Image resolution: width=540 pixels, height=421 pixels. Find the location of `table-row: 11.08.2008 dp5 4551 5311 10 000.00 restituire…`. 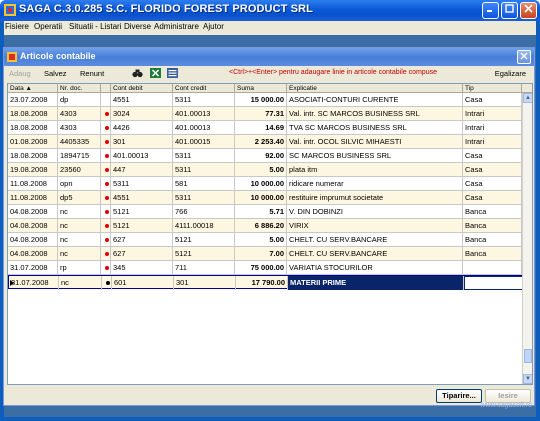

table-row: 11.08.2008 dp5 4551 5311 10 000.00 restituire… is located at coordinates (265, 198).